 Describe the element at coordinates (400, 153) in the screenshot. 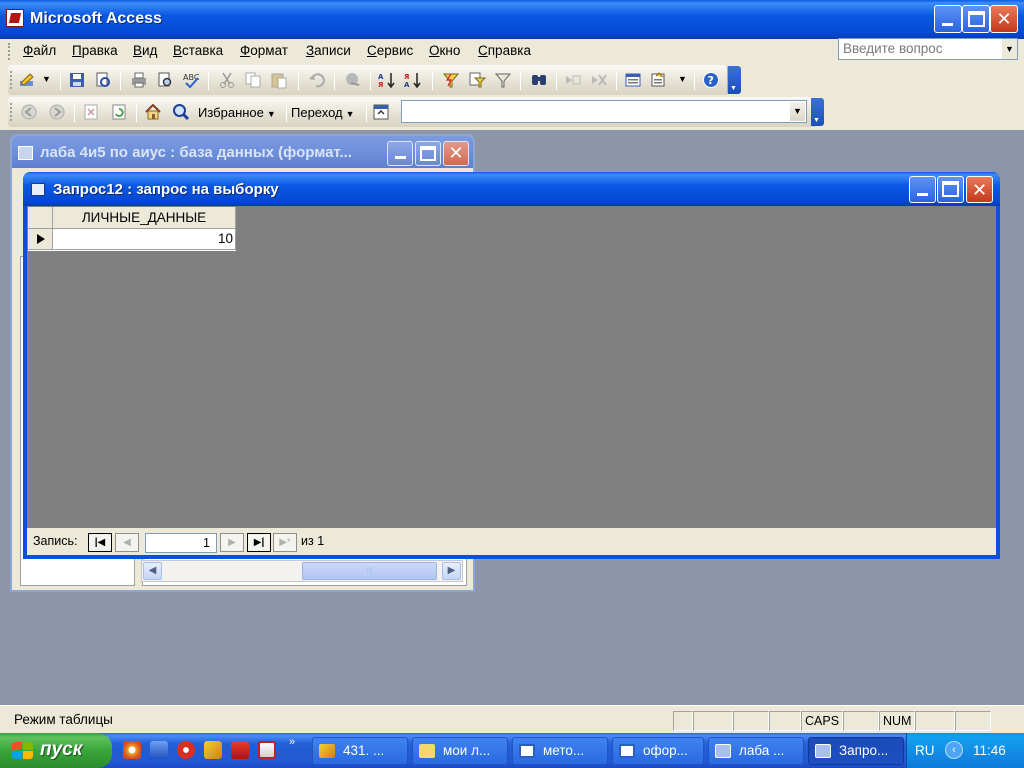

I see `db-minimize-button` at that location.